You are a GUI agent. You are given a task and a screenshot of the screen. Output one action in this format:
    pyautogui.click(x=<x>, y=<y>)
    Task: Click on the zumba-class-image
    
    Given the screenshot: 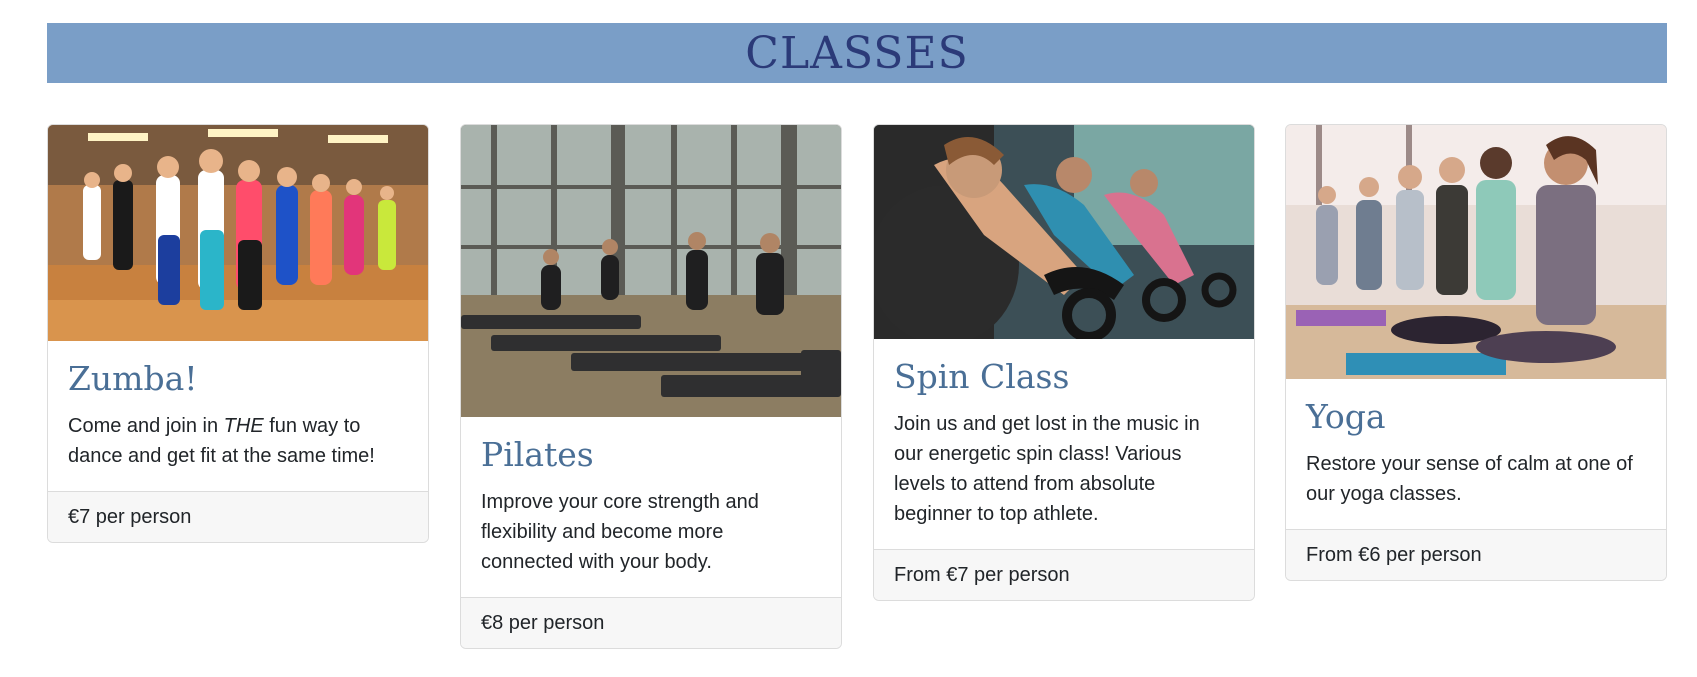 What is the action you would take?
    pyautogui.click(x=238, y=233)
    